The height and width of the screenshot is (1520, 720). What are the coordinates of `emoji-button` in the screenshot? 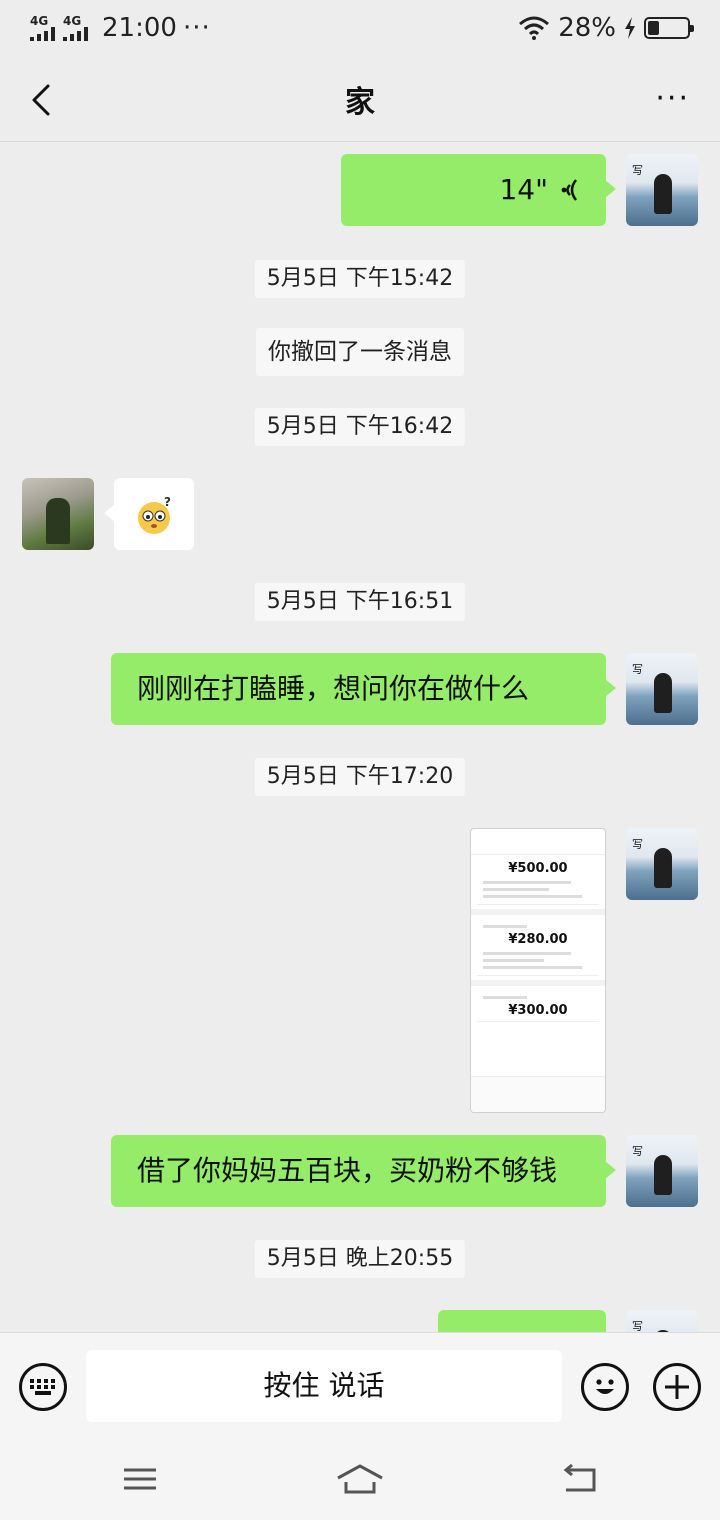 It's located at (605, 1387).